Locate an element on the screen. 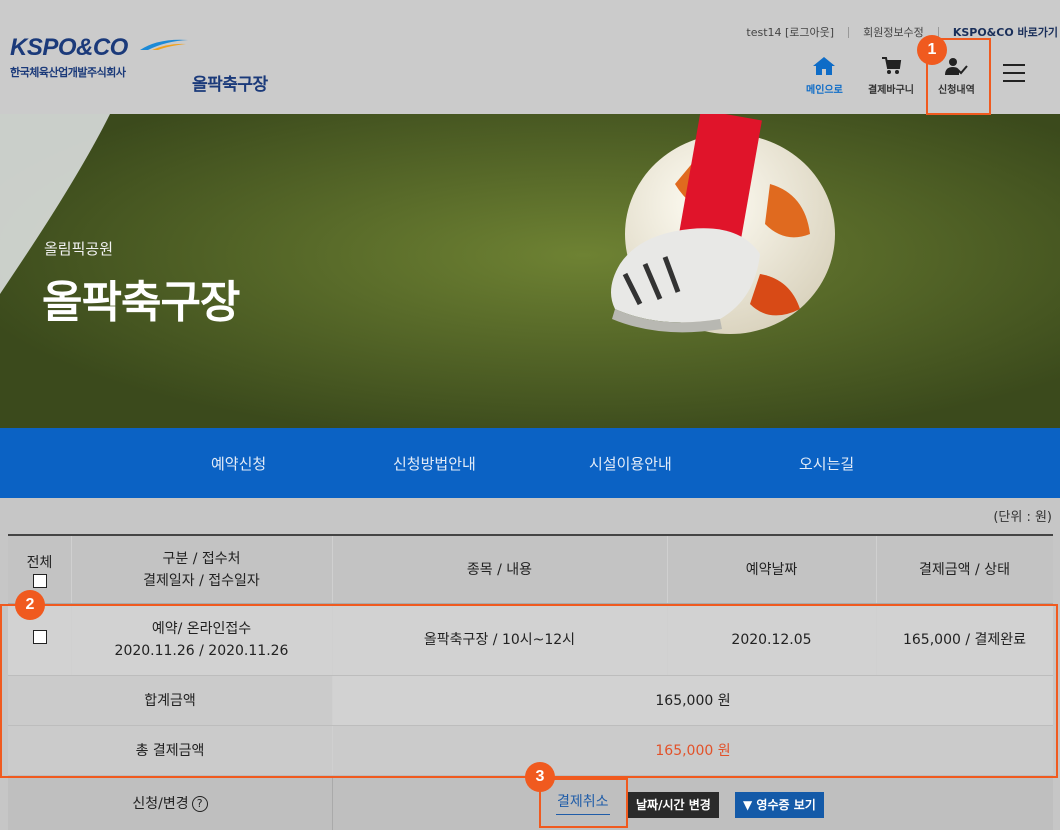 The image size is (1060, 830). item-header: 종목 / 내용 is located at coordinates (499, 569).